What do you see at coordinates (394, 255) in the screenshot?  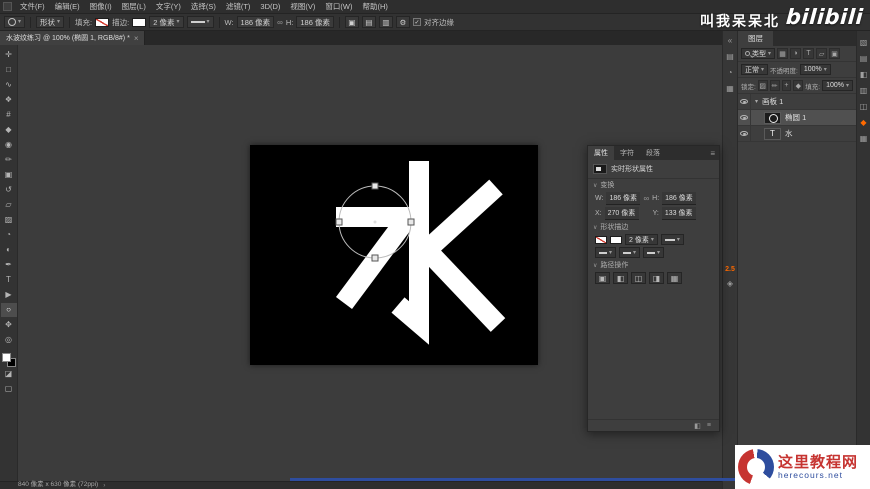 I see `document-canvas: 水` at bounding box center [394, 255].